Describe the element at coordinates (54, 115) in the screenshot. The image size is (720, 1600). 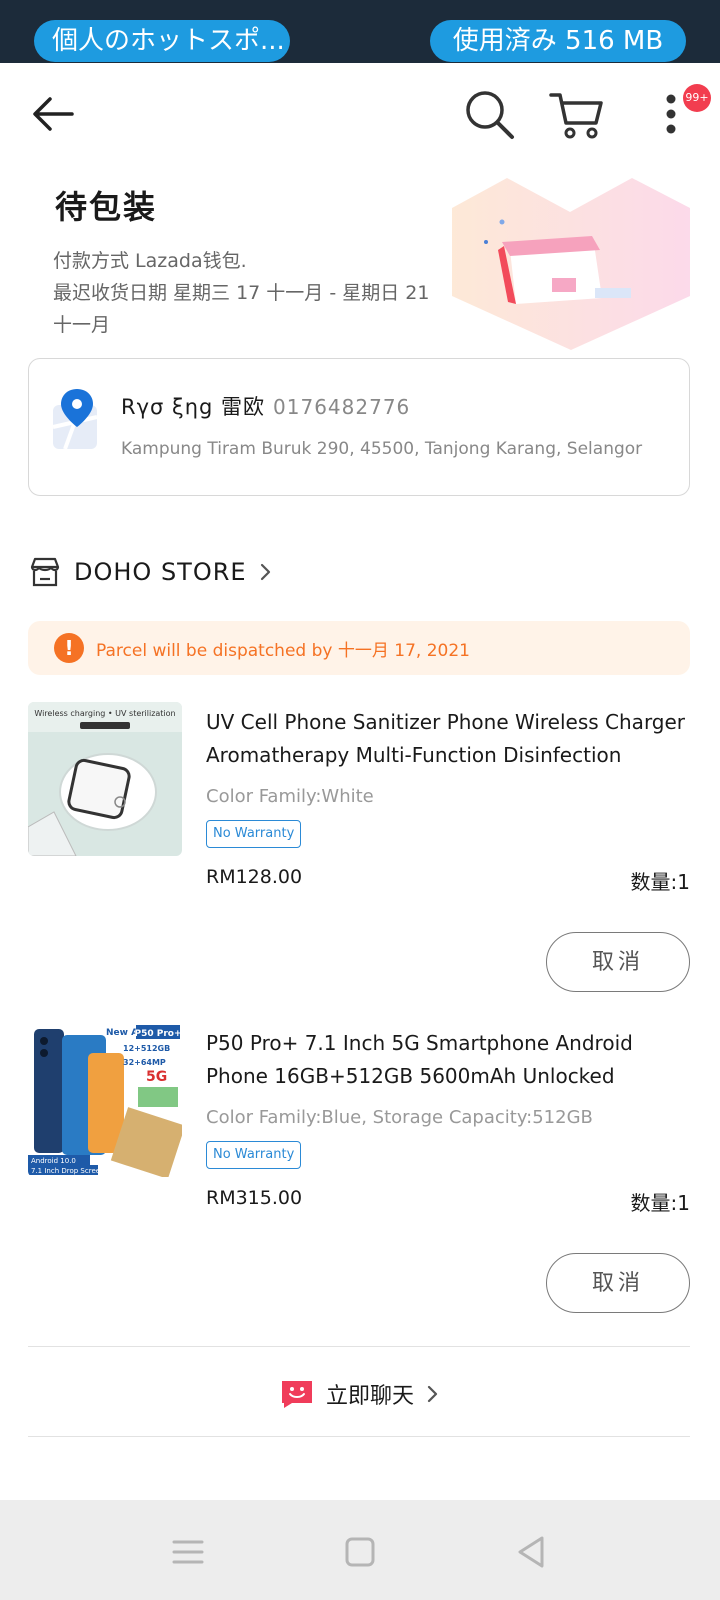
I see `back-arrow-icon` at that location.